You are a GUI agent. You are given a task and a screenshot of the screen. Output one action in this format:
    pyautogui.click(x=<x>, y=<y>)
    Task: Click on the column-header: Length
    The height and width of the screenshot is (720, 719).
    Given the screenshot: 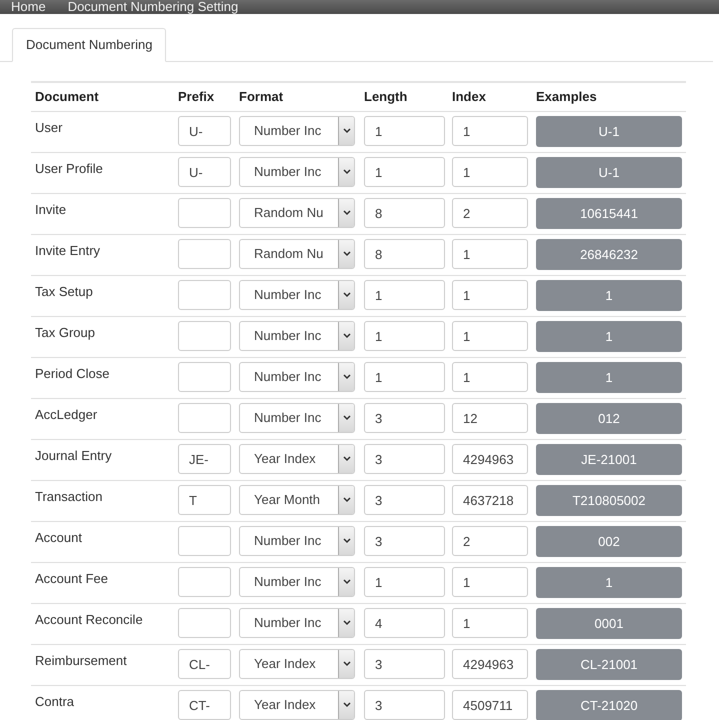 What is the action you would take?
    pyautogui.click(x=386, y=97)
    